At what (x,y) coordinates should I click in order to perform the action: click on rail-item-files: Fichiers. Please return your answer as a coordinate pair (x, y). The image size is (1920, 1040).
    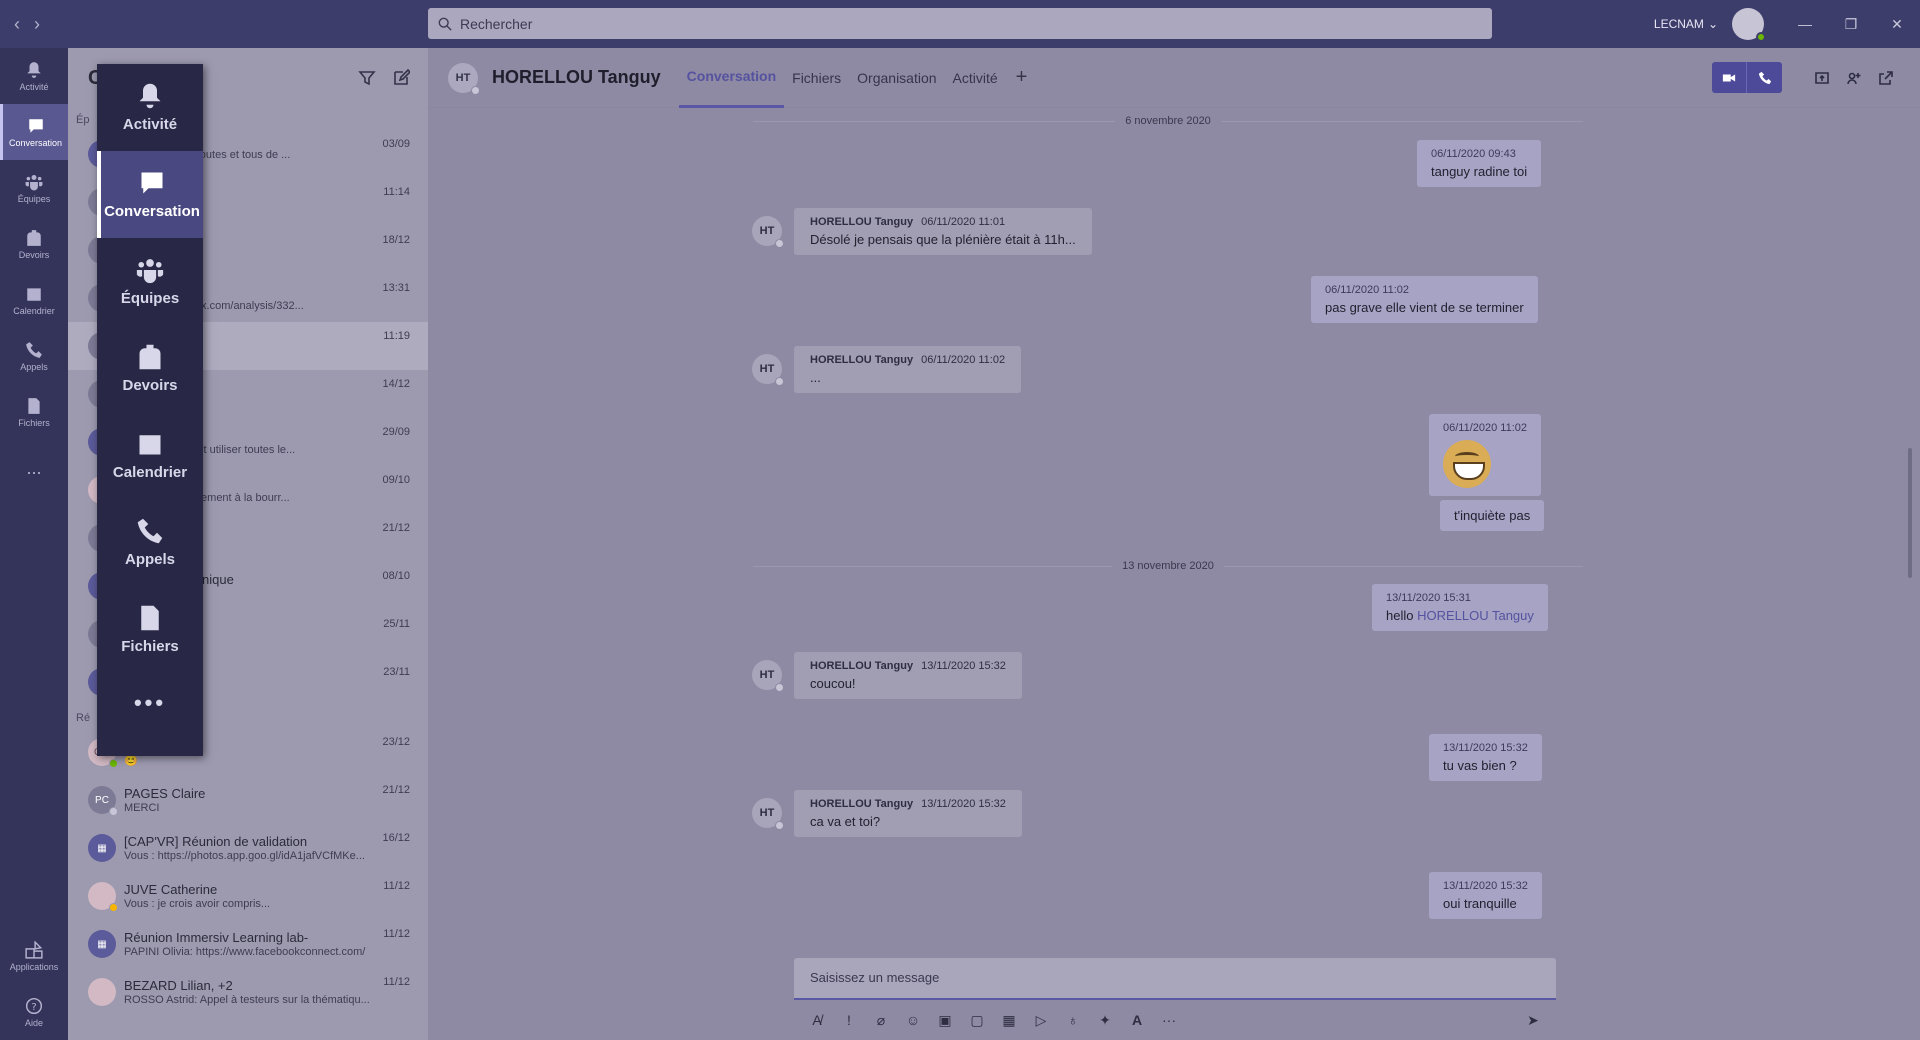
    Looking at the image, I should click on (34, 412).